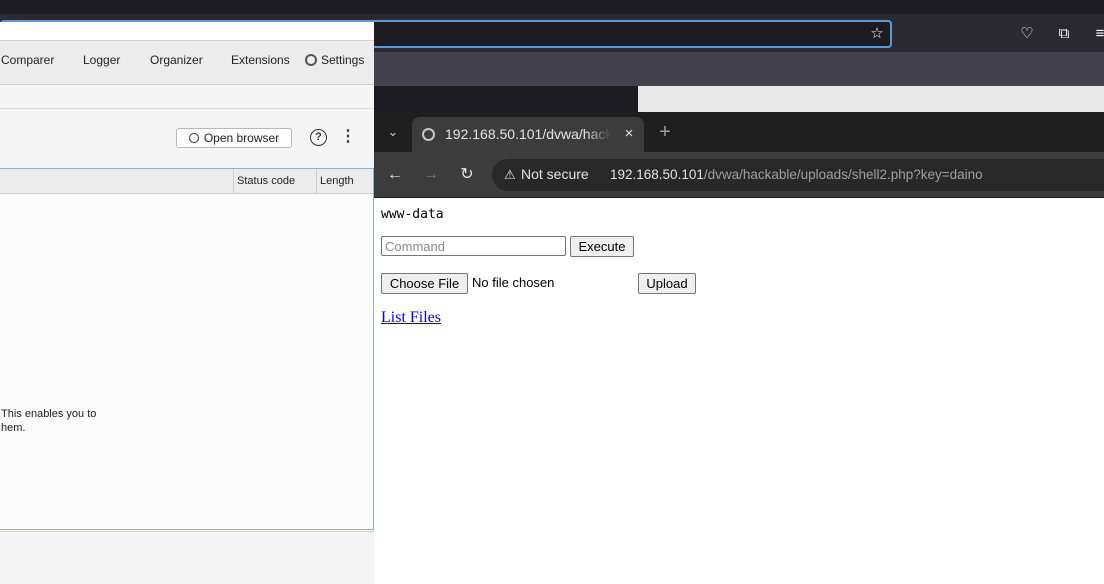 The width and height of the screenshot is (1104, 584). What do you see at coordinates (343, 60) in the screenshot?
I see `settings-label: Settings` at bounding box center [343, 60].